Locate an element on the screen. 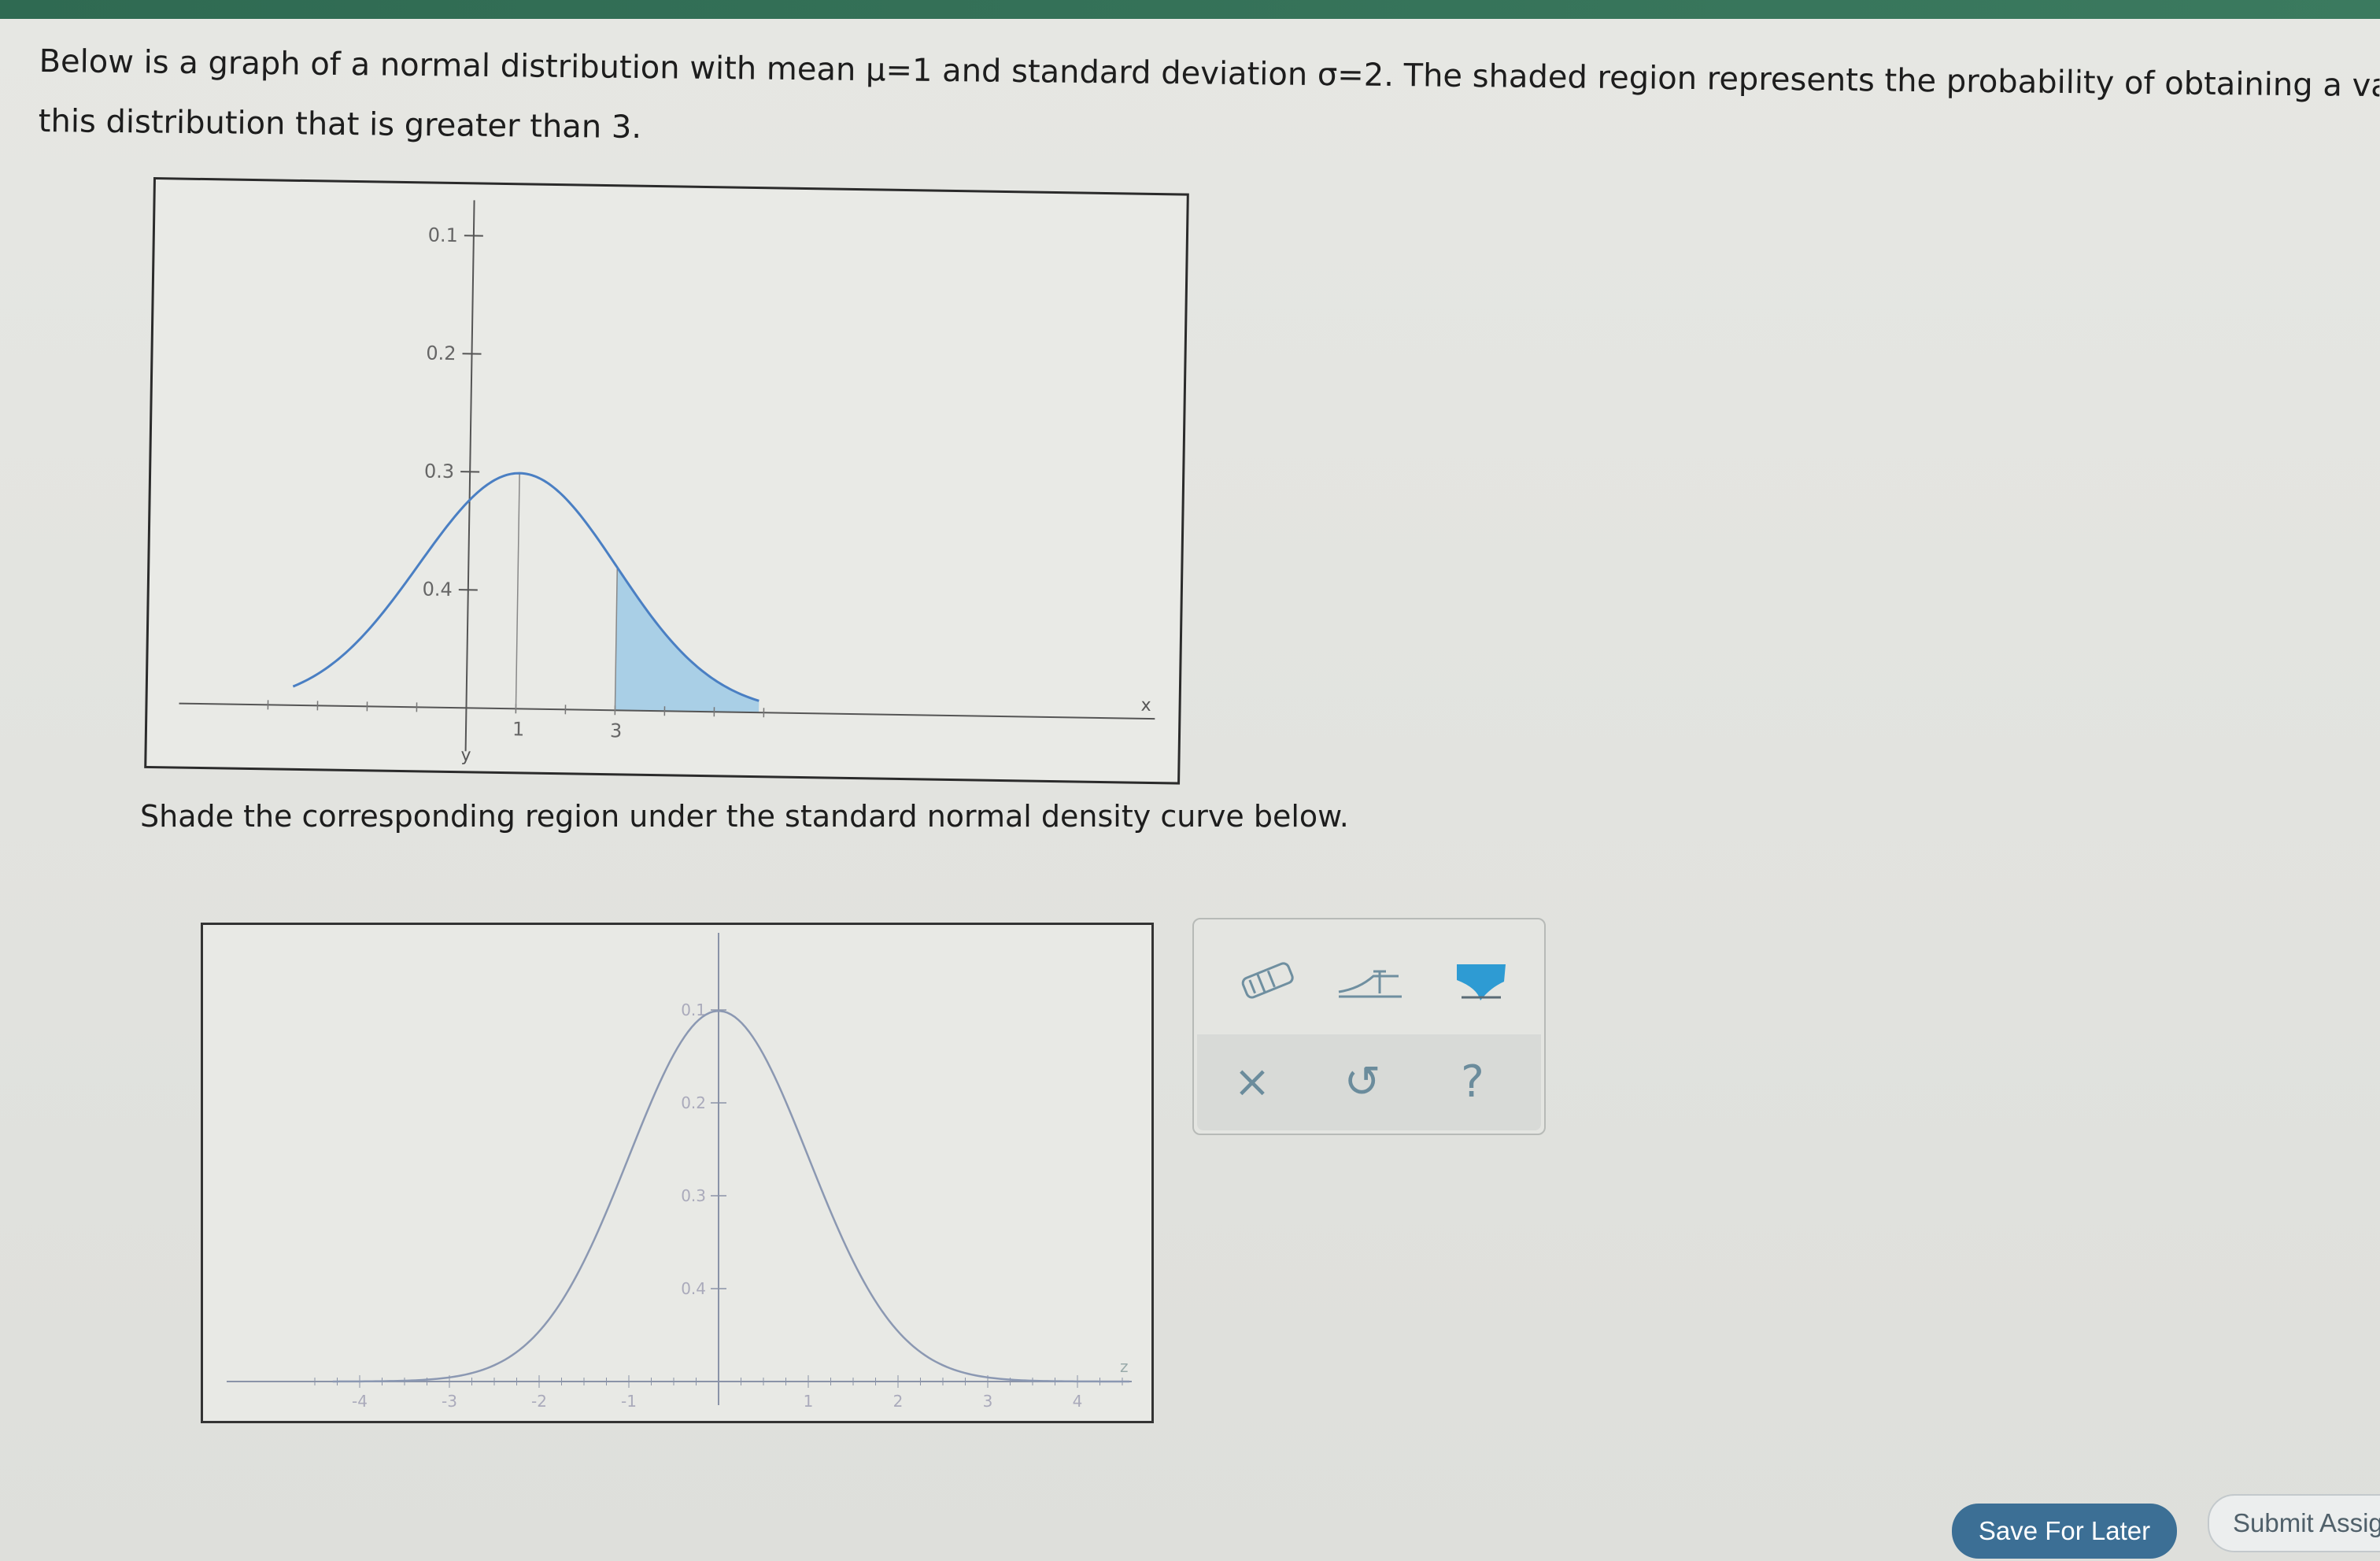  boundary-tool-icon is located at coordinates (1370, 984).